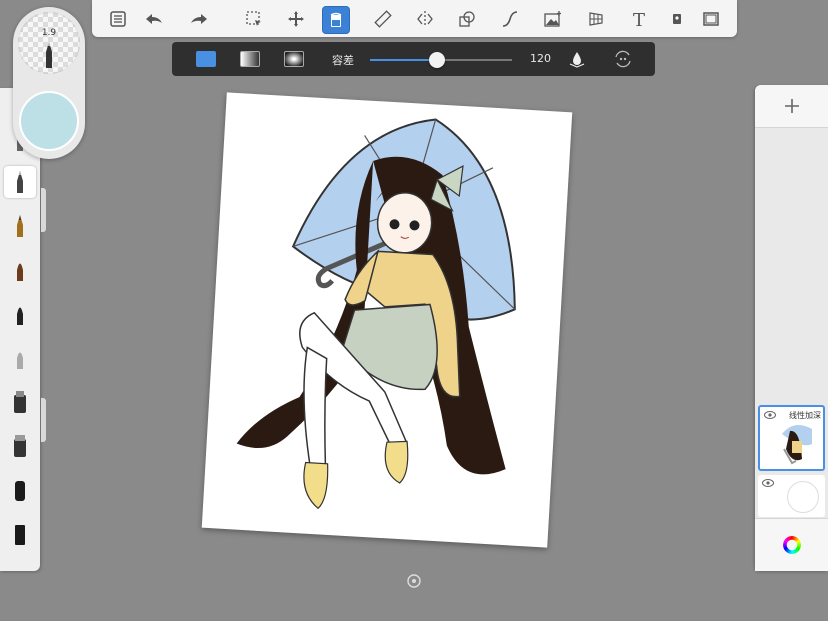 This screenshot has height=621, width=828. I want to click on fountain-pen-brush-icon, so click(20, 226).